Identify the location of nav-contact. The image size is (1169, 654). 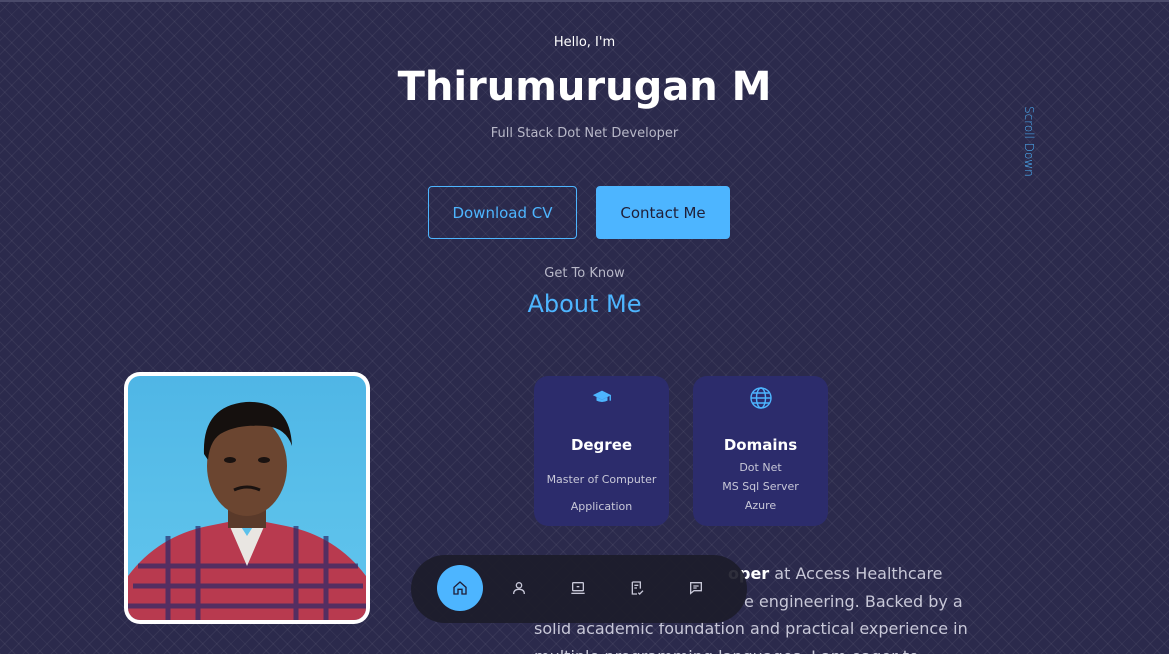
(696, 588).